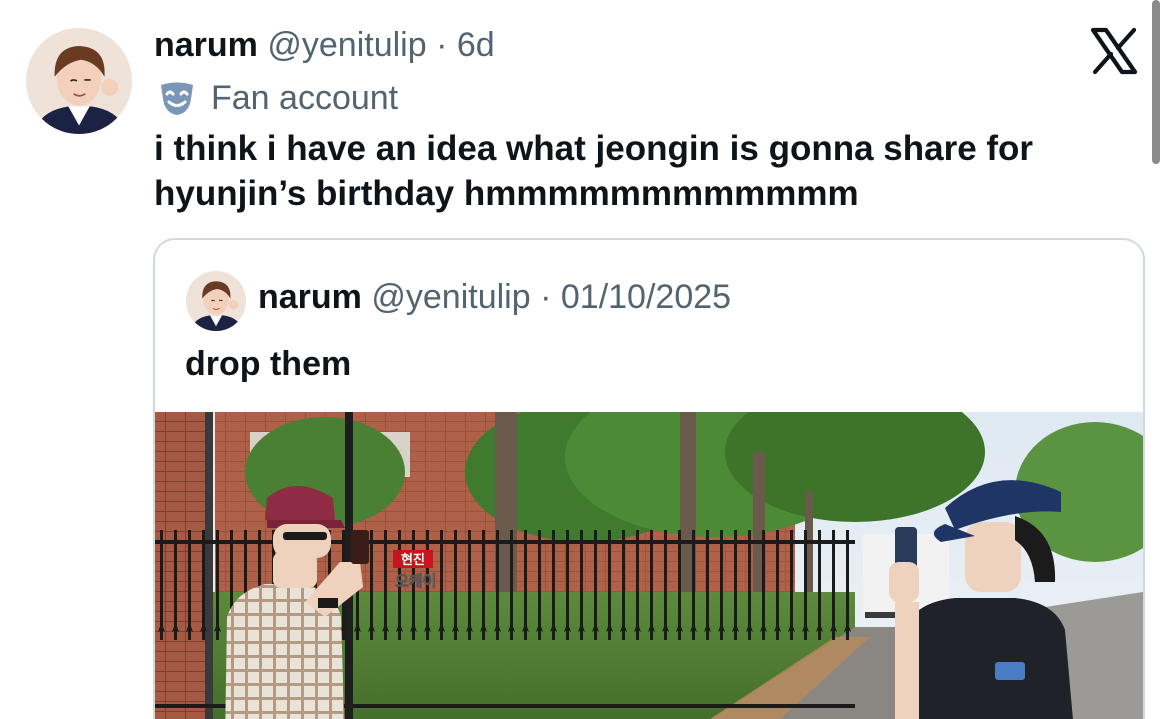  Describe the element at coordinates (1156, 82) in the screenshot. I see `scrollbar` at that location.